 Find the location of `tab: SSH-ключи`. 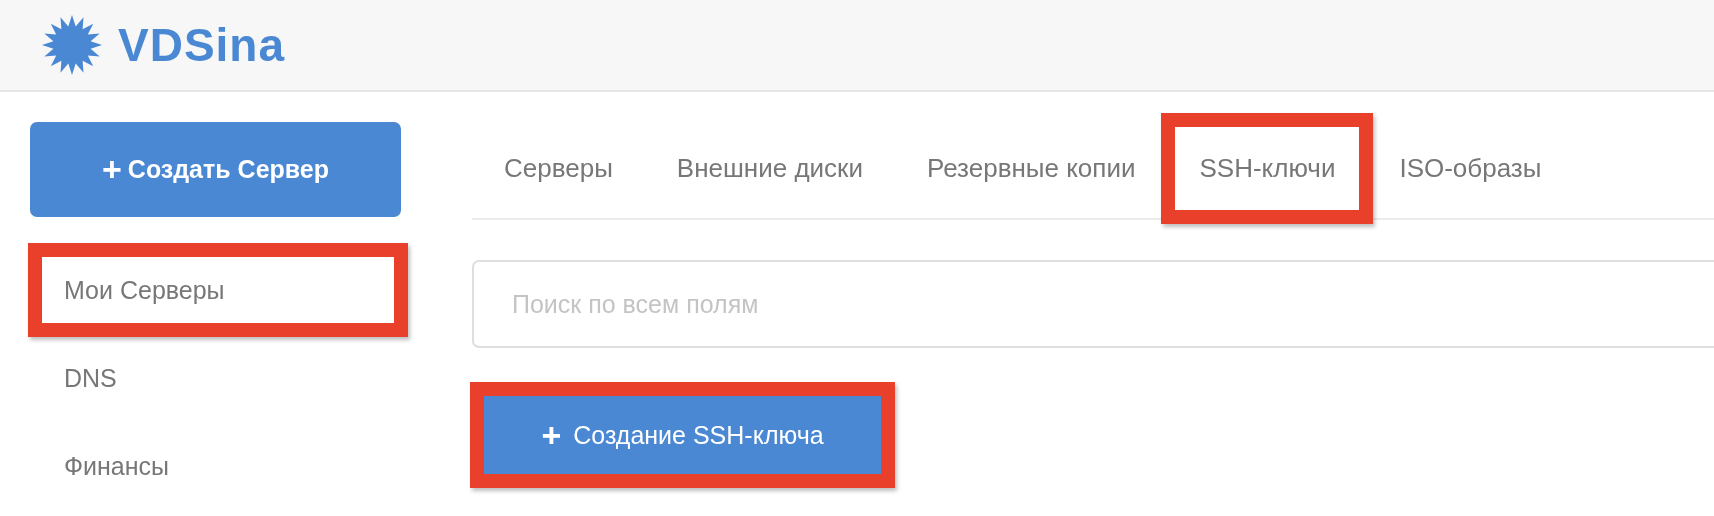

tab: SSH-ключи is located at coordinates (1267, 168).